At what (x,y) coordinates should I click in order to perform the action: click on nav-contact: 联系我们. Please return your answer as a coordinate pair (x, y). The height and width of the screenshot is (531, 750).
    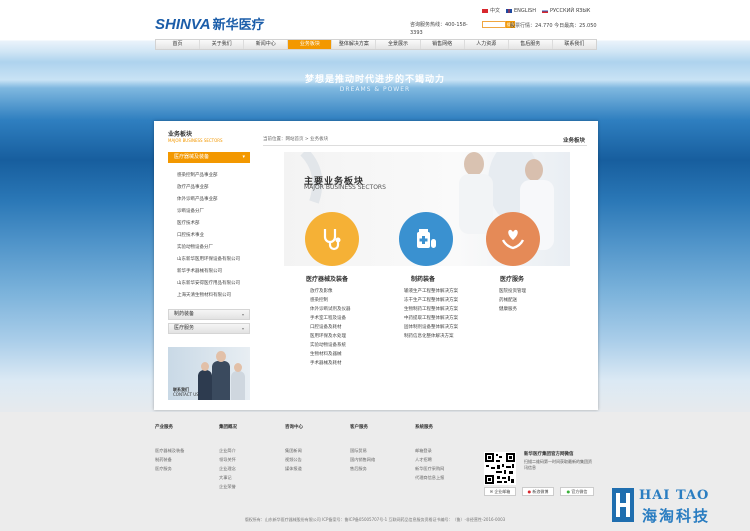
    Looking at the image, I should click on (574, 44).